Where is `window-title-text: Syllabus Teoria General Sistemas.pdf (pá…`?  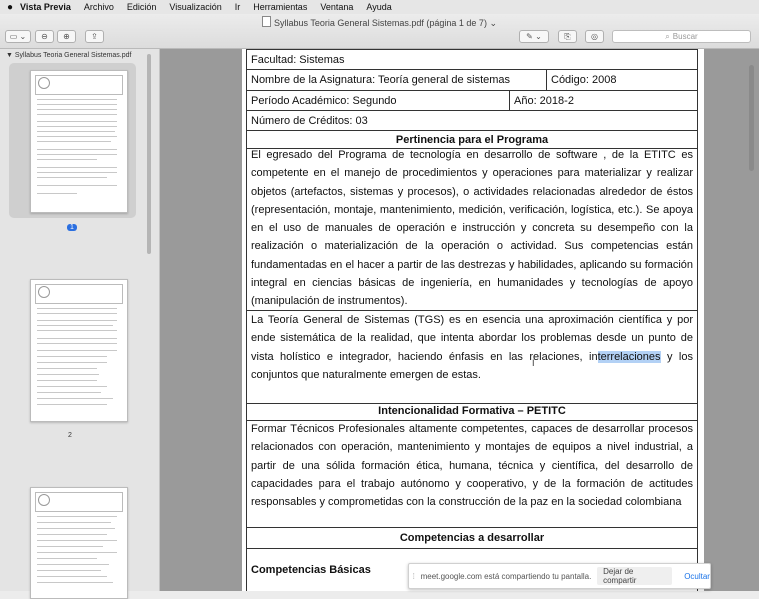 window-title-text: Syllabus Teoria General Sistemas.pdf (pá… is located at coordinates (380, 23).